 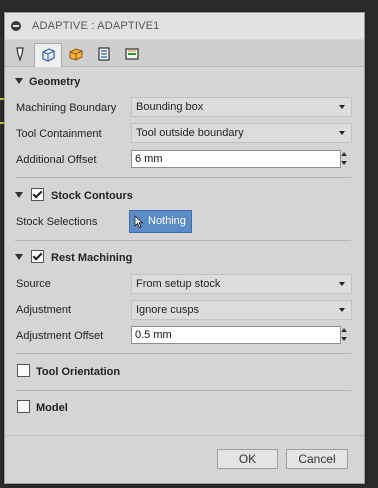 What do you see at coordinates (59, 134) in the screenshot?
I see `tool-containment-label: Tool Containment` at bounding box center [59, 134].